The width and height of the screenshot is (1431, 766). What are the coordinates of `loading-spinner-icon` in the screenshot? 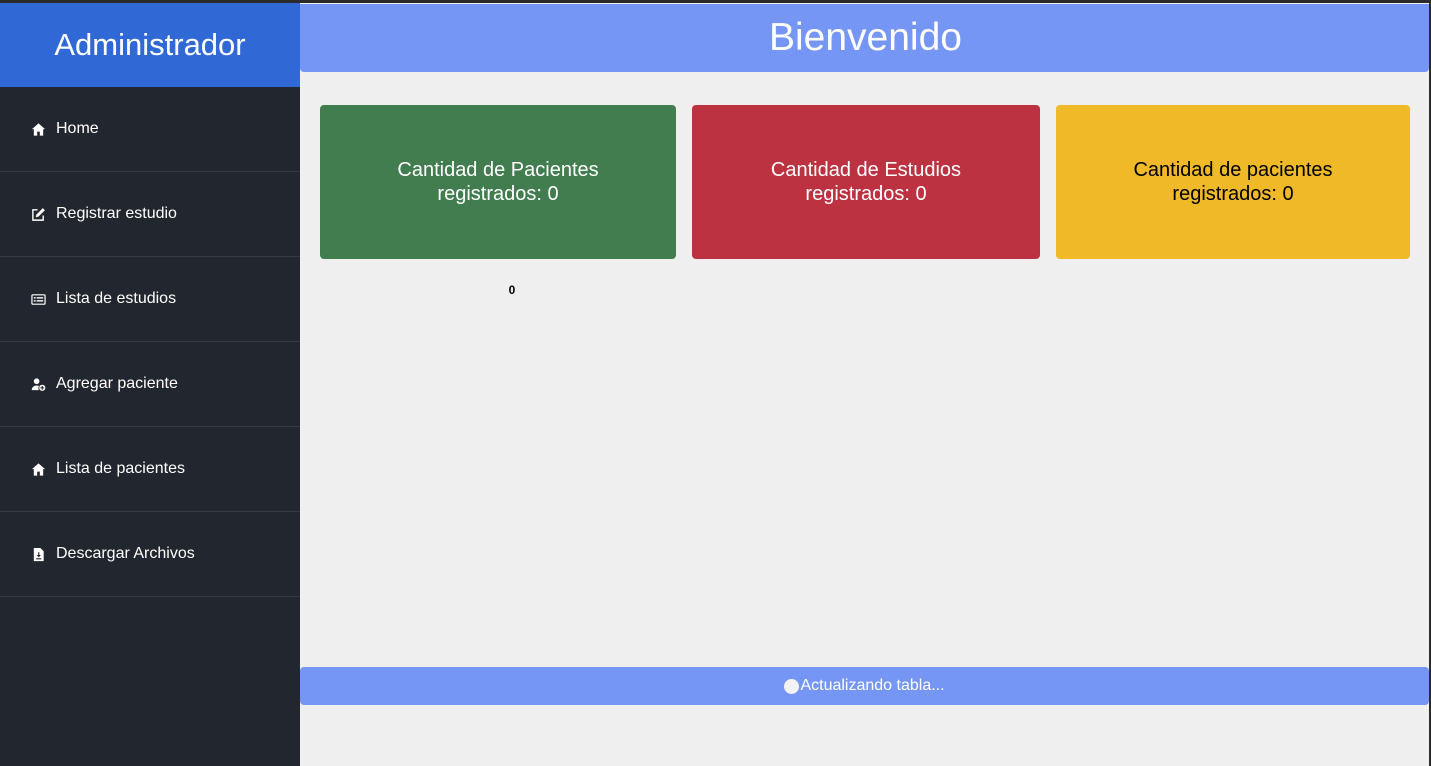 It's located at (792, 686).